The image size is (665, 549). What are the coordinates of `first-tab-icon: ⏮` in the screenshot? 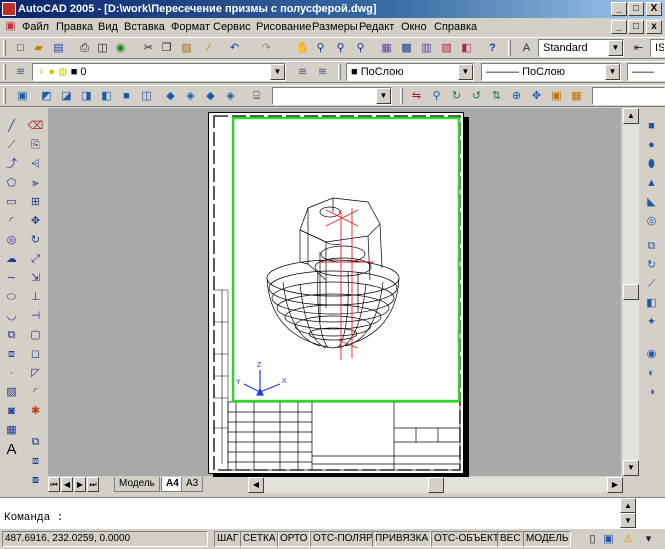 It's located at (54, 484).